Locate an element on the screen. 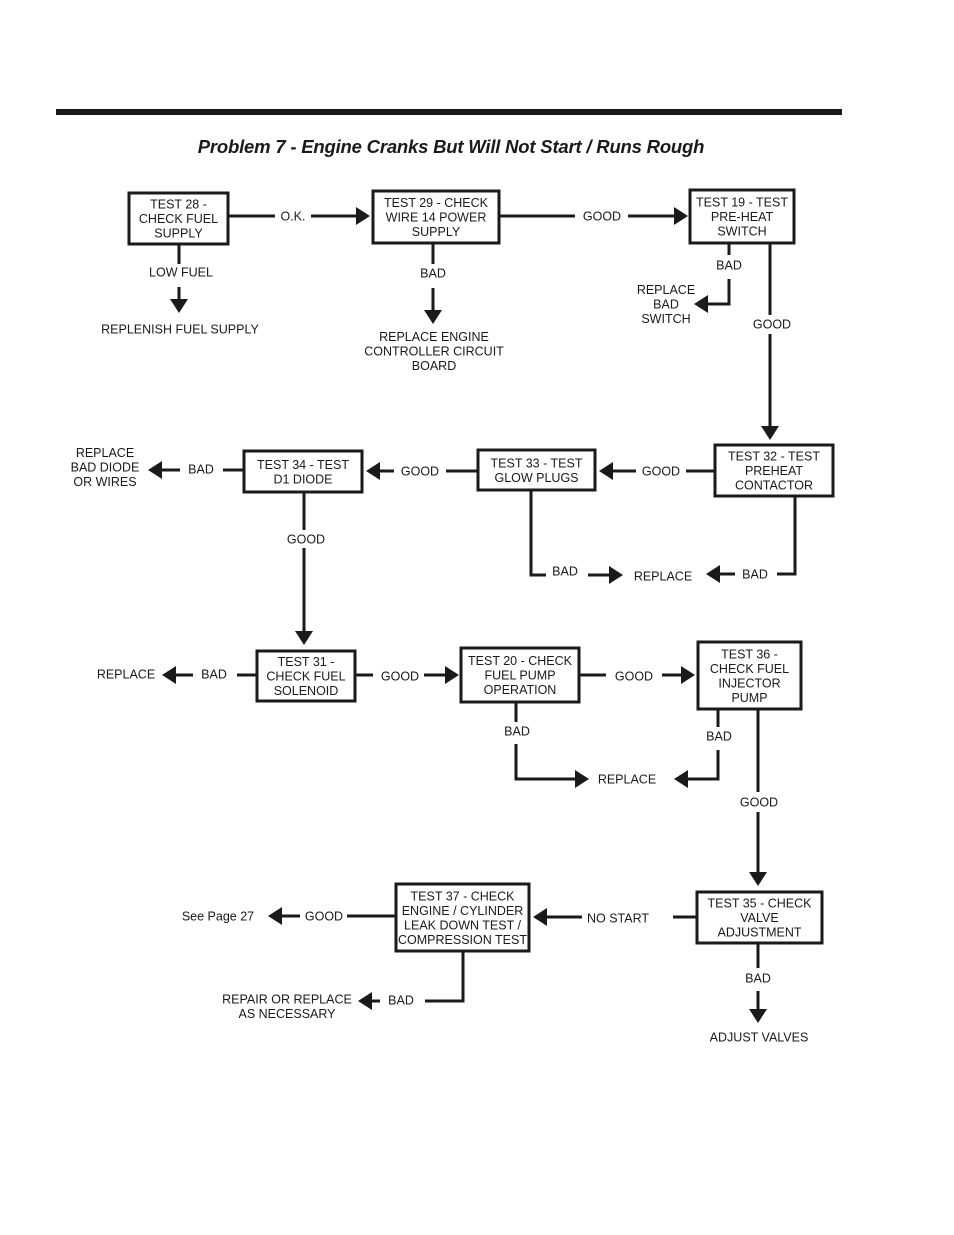 Image resolution: width=954 pixels, height=1235 pixels. box-test35-text: ADJUSTMENT is located at coordinates (759, 933).